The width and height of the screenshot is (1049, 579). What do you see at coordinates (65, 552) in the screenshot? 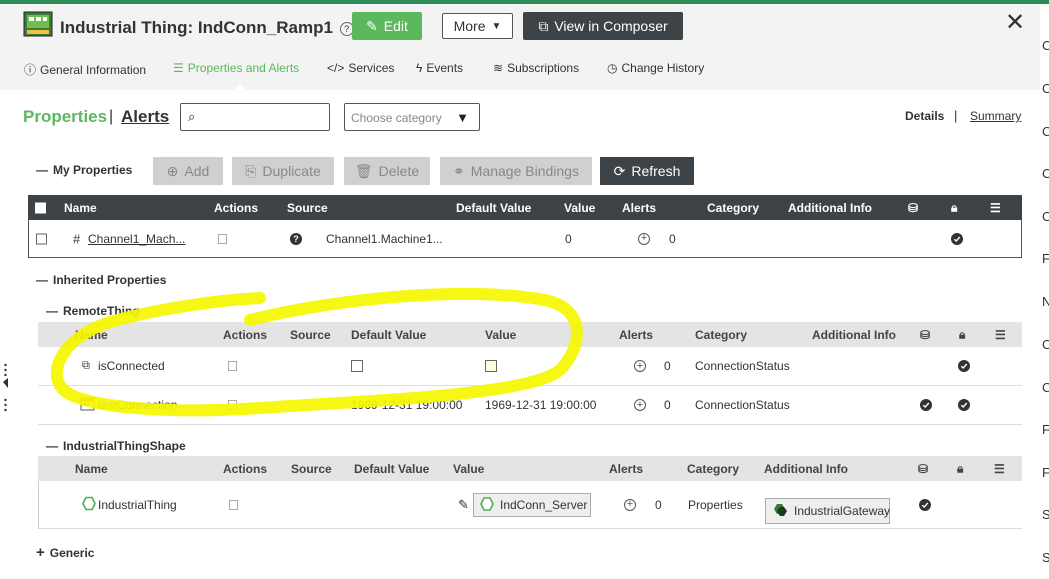
I see `generic-label: + Generic` at bounding box center [65, 552].